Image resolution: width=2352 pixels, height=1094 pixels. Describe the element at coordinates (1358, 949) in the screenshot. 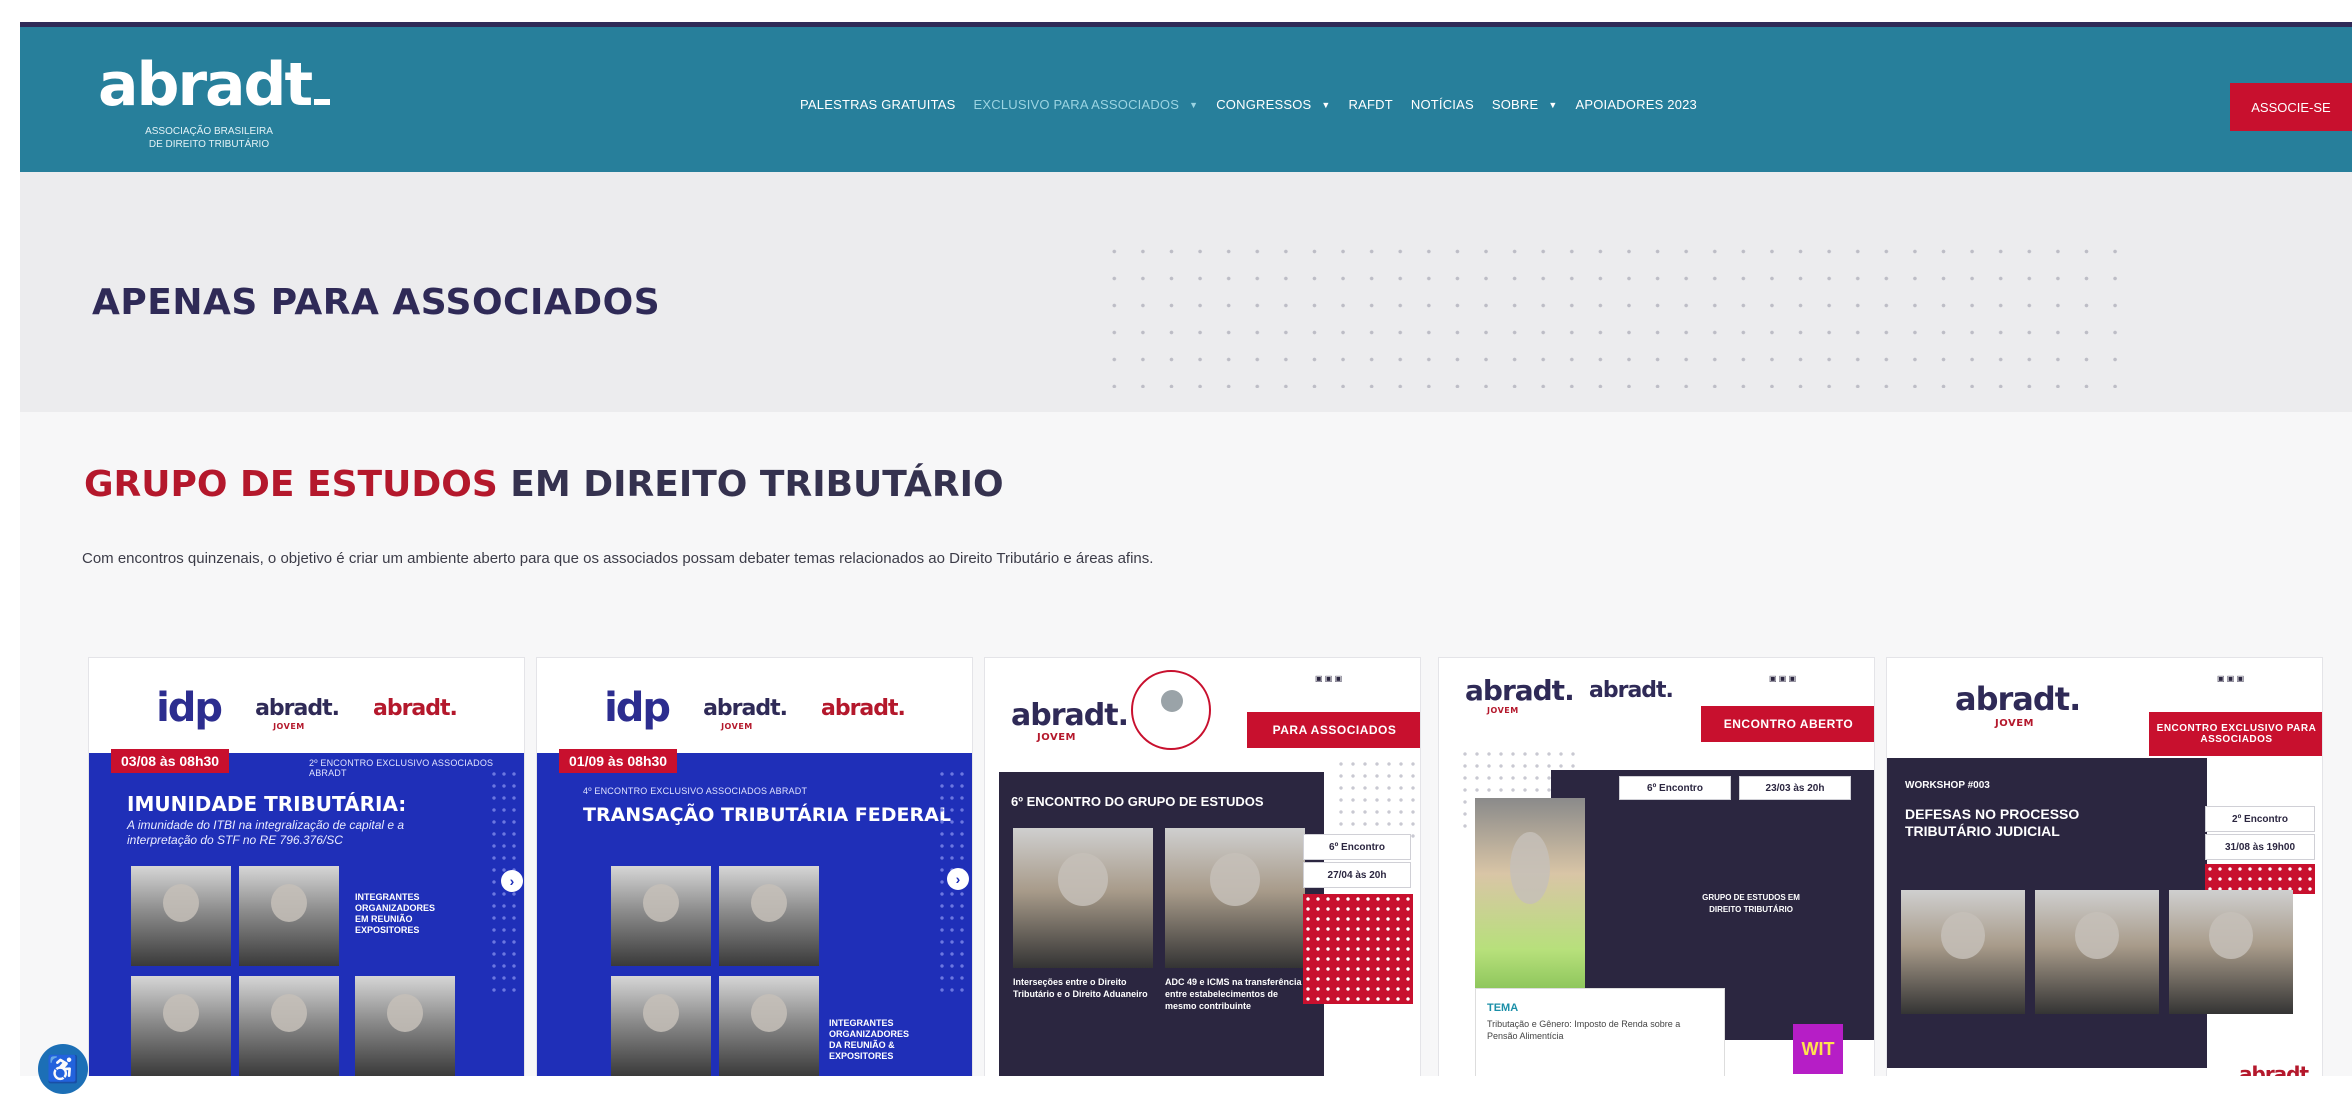

I see `decorative-red-grid` at that location.